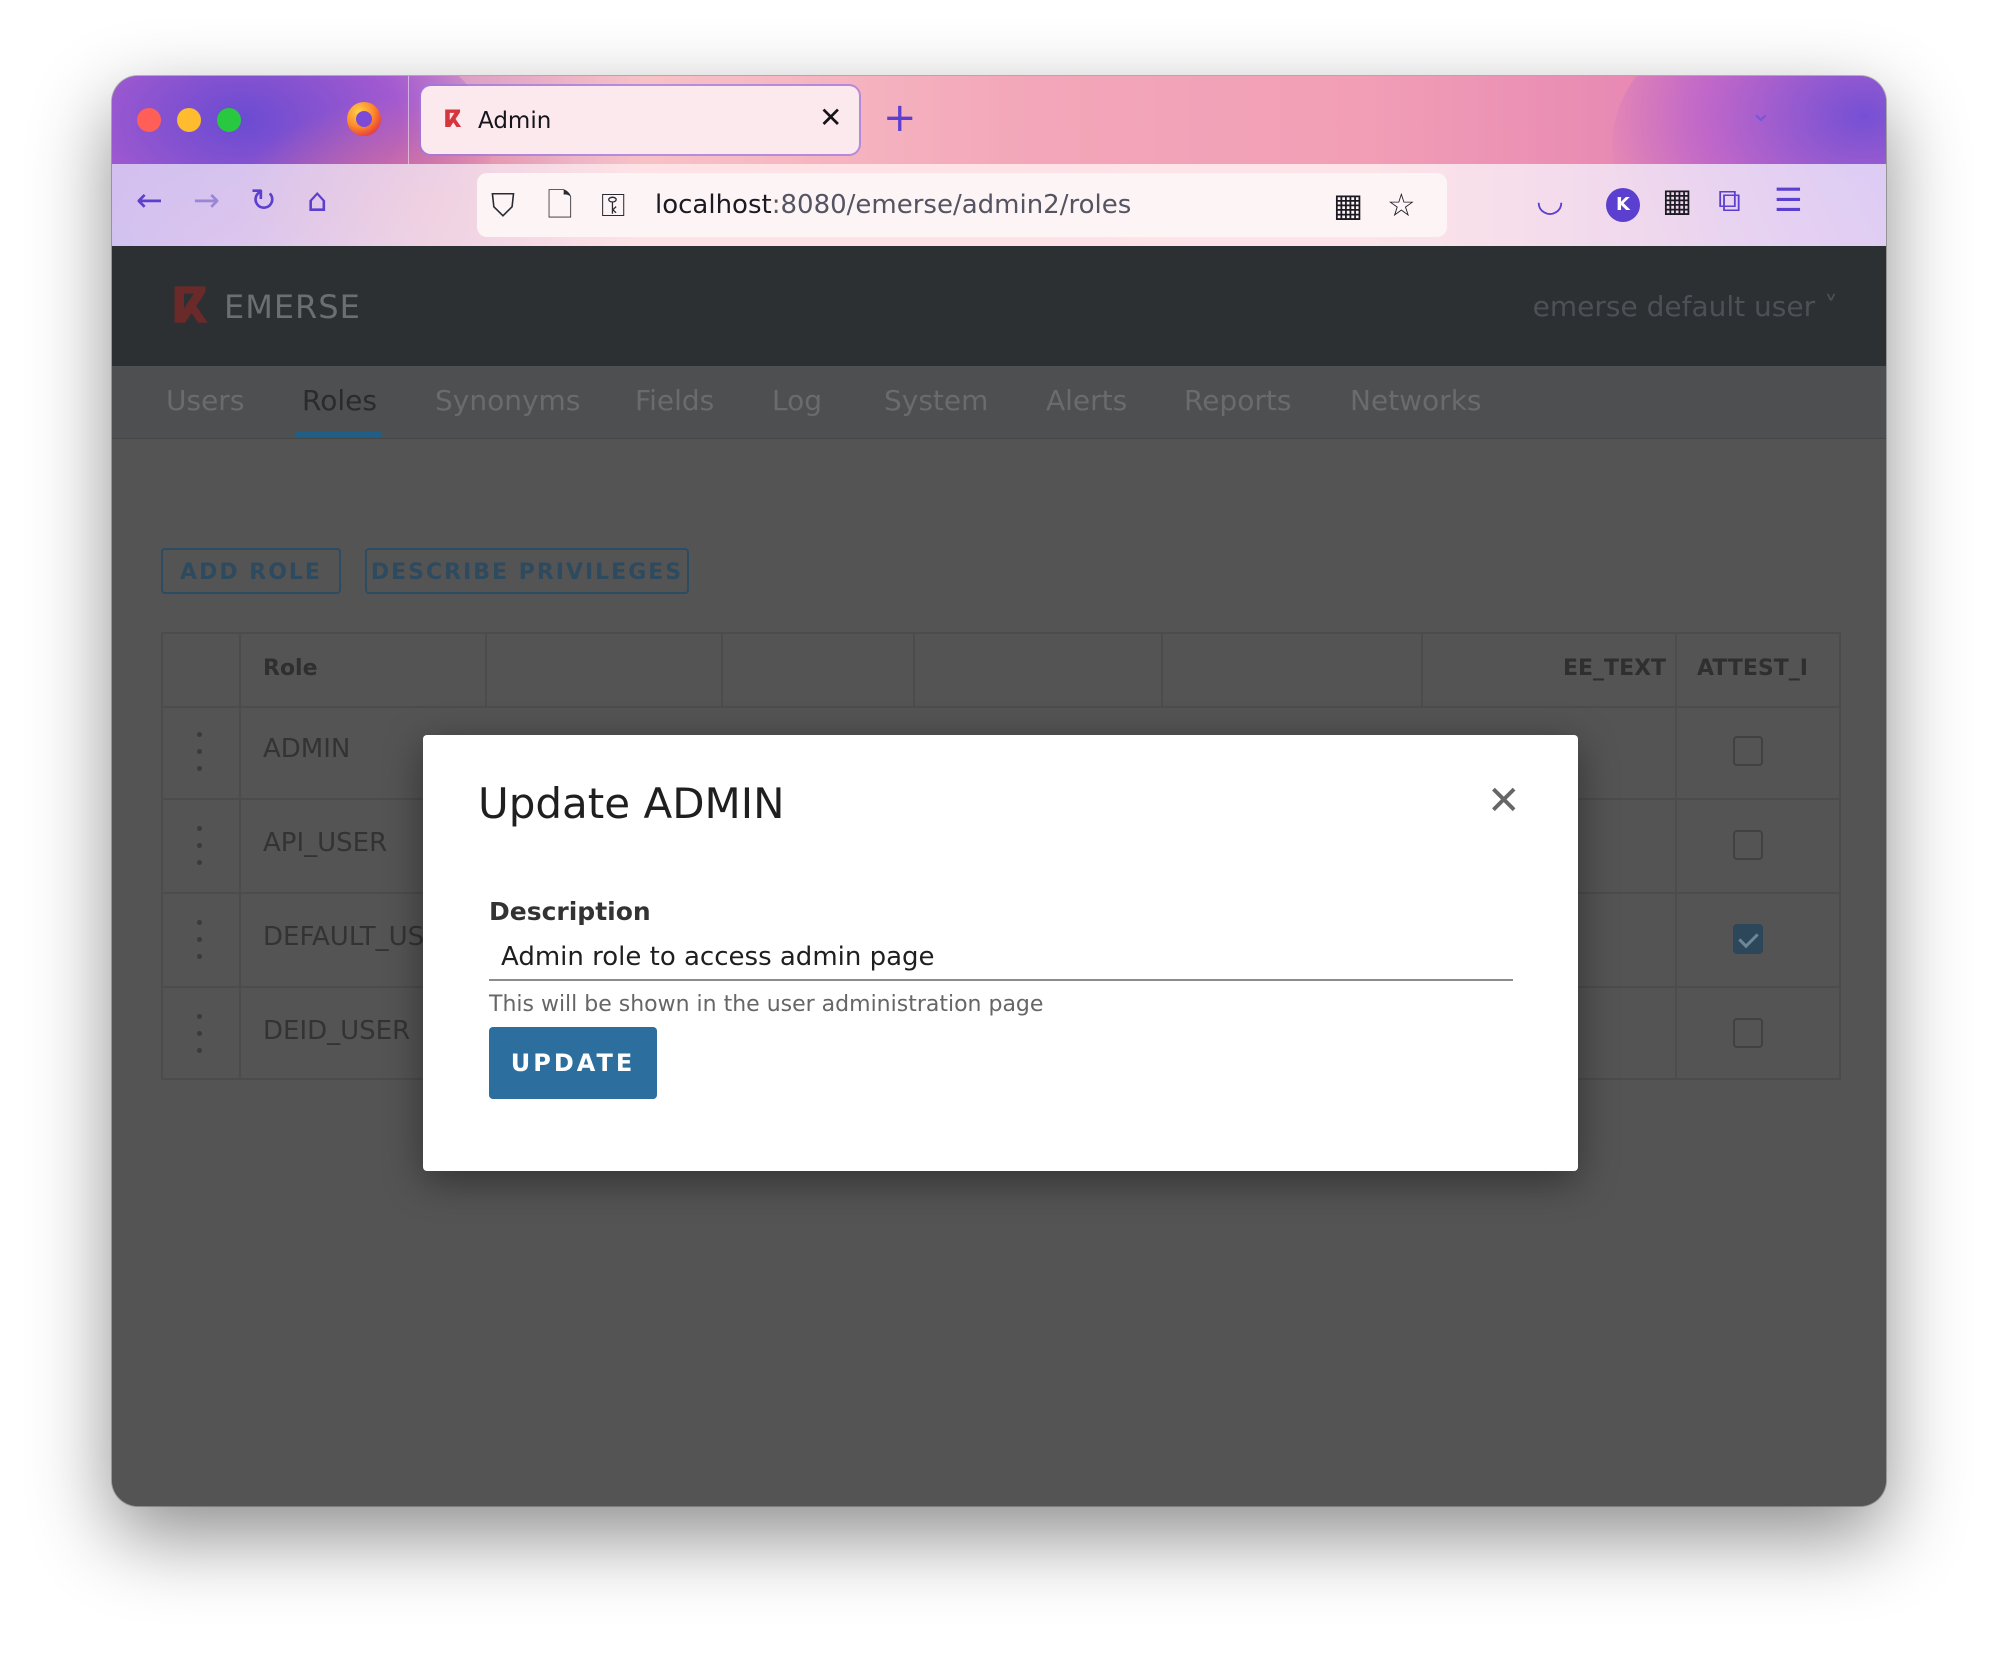 The image size is (1998, 1654). Describe the element at coordinates (339, 434) in the screenshot. I see `active-tab-indicator` at that location.